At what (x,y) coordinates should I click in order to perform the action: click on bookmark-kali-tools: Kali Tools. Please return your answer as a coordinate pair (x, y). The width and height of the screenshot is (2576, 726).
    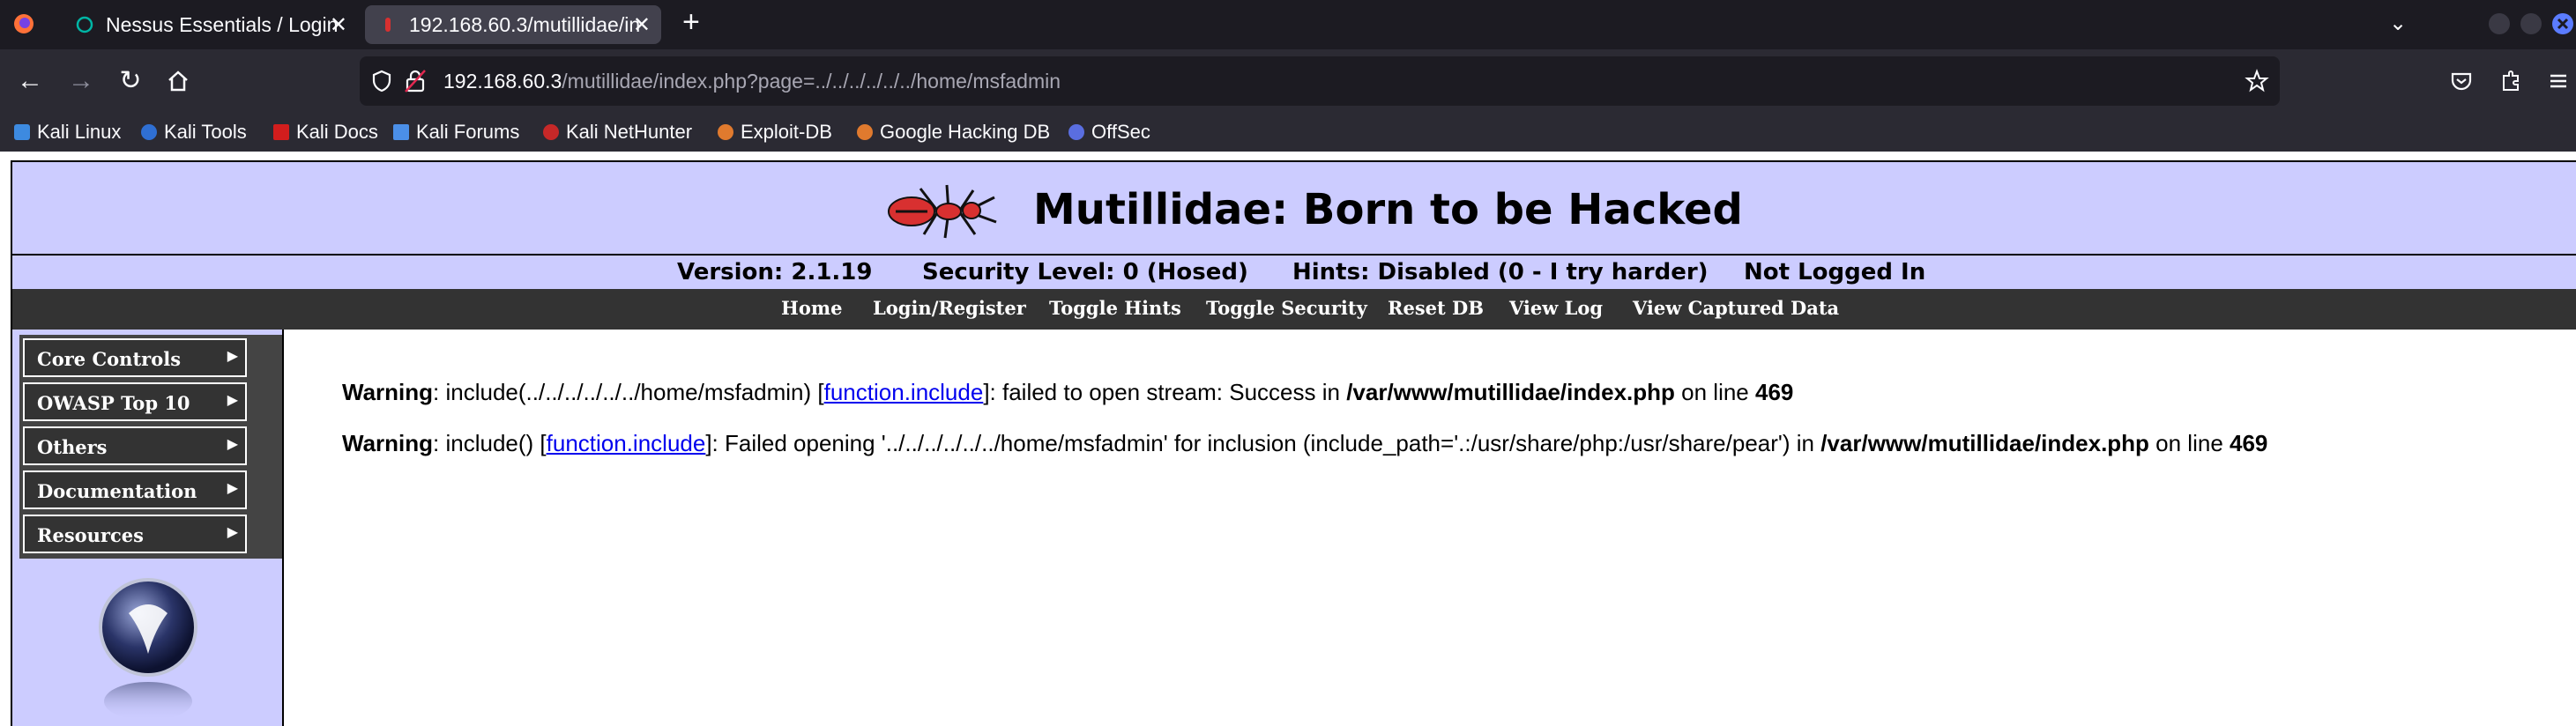
    Looking at the image, I should click on (194, 132).